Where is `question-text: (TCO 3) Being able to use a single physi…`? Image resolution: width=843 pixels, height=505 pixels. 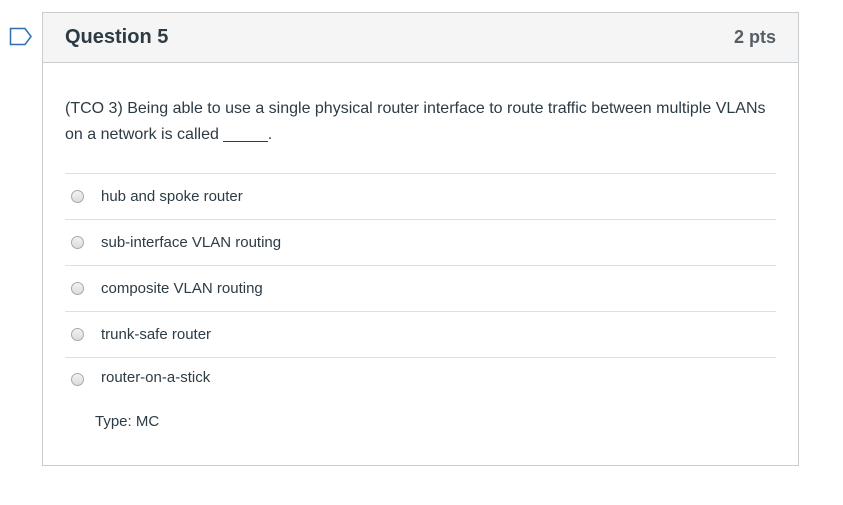 question-text: (TCO 3) Being able to use a single physi… is located at coordinates (420, 135).